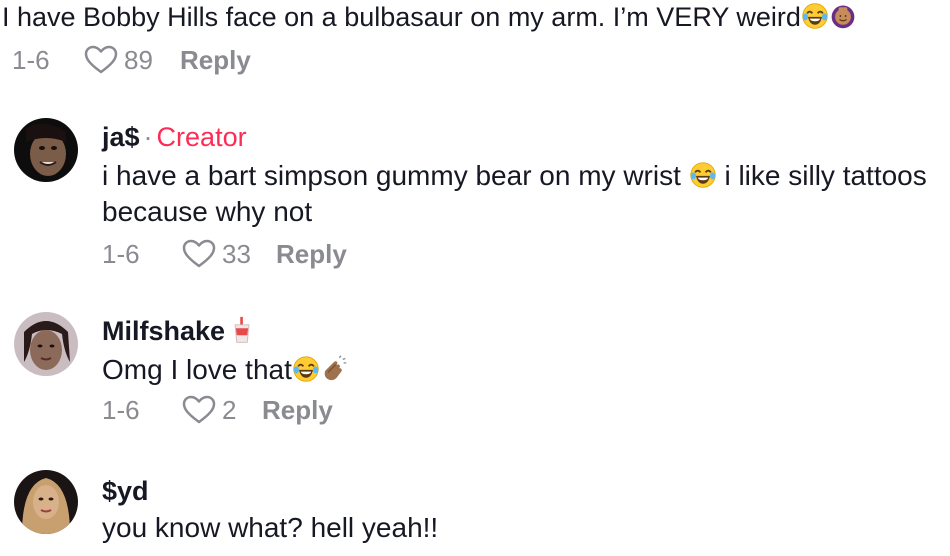  I want to click on comment-text-wrap: Omg I love that, so click(516, 370).